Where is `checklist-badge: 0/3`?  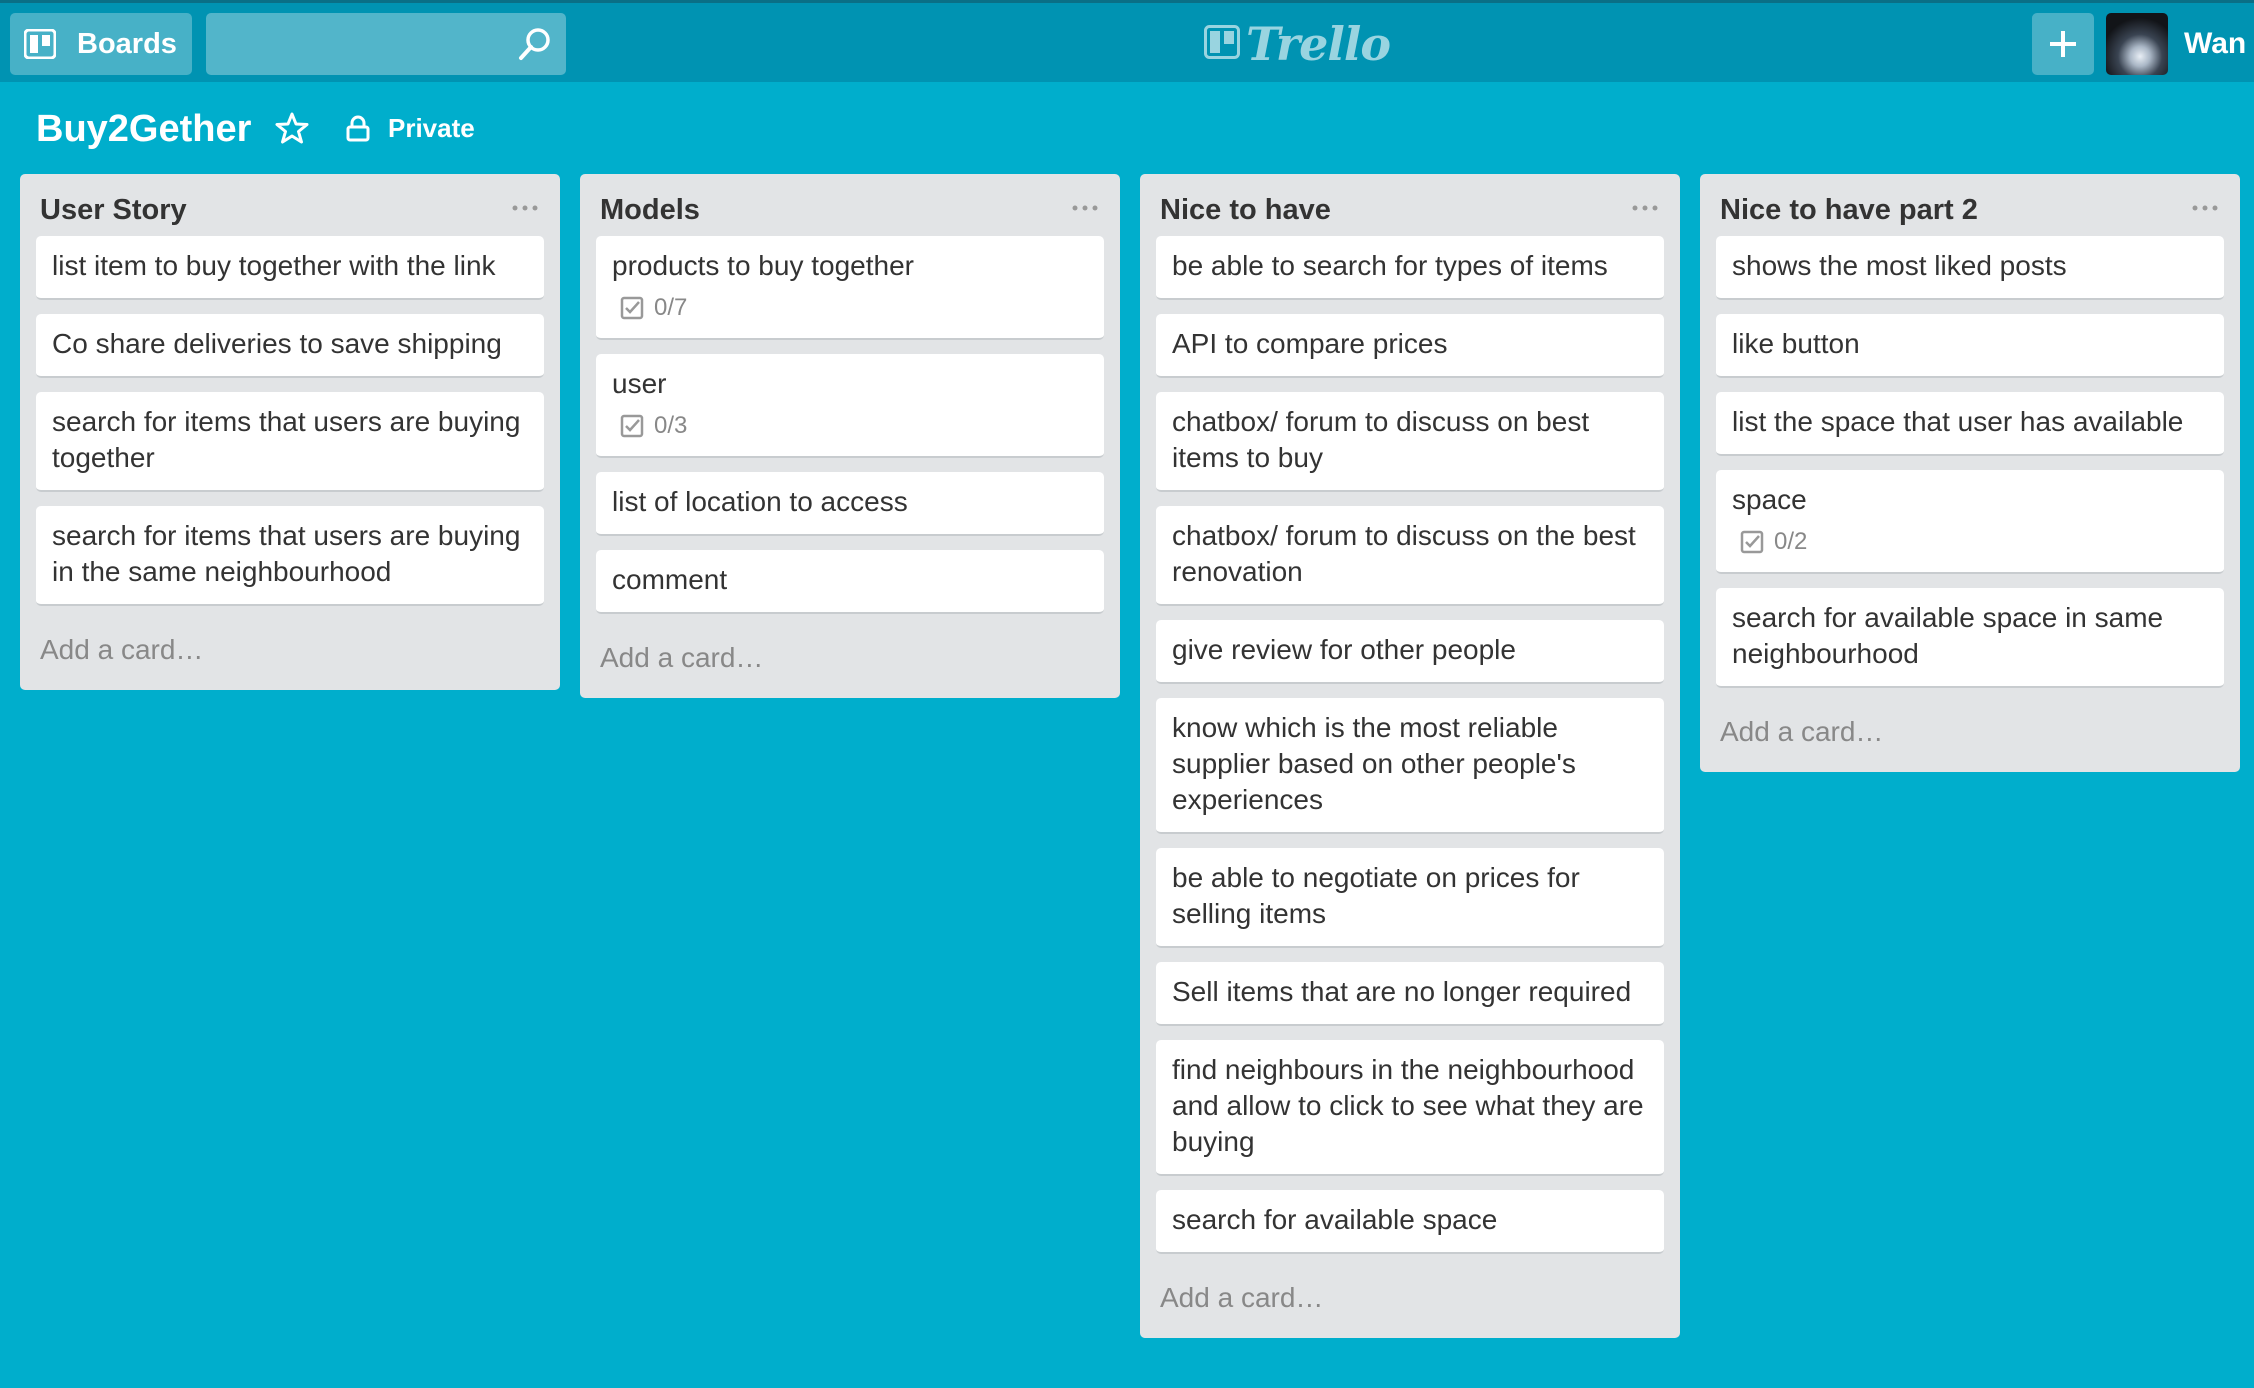
checklist-badge: 0/3 is located at coordinates (850, 426).